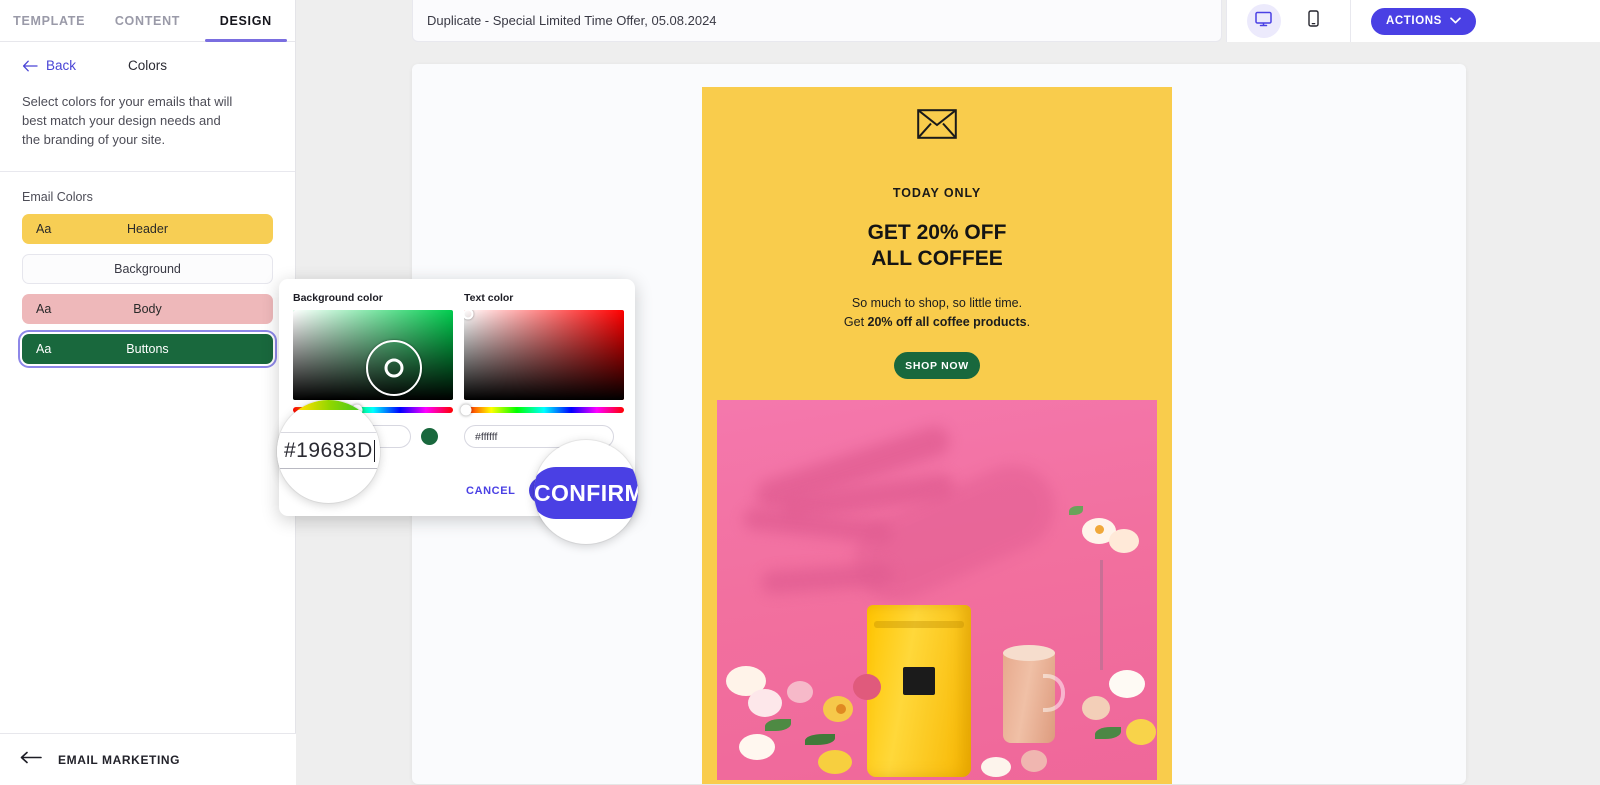 The image size is (1600, 785). Describe the element at coordinates (61, 65) in the screenshot. I see `back-label: Back` at that location.